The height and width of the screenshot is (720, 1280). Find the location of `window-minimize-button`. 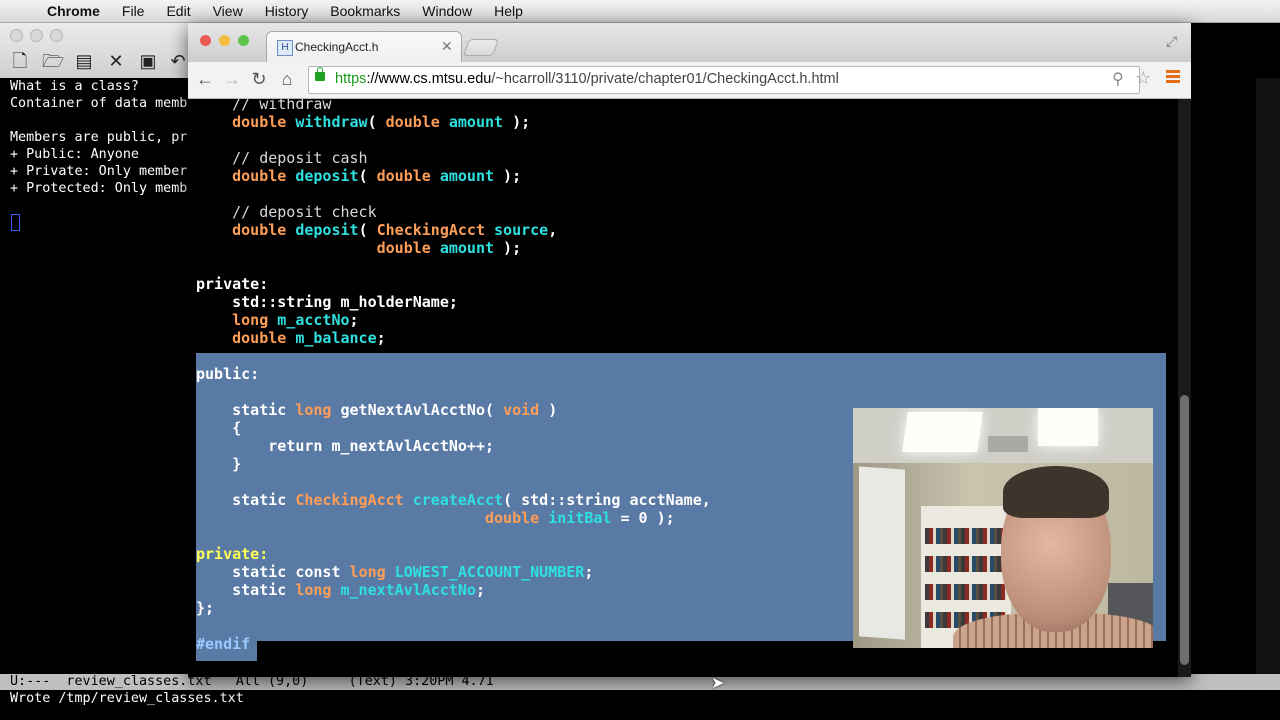

window-minimize-button is located at coordinates (224, 40).